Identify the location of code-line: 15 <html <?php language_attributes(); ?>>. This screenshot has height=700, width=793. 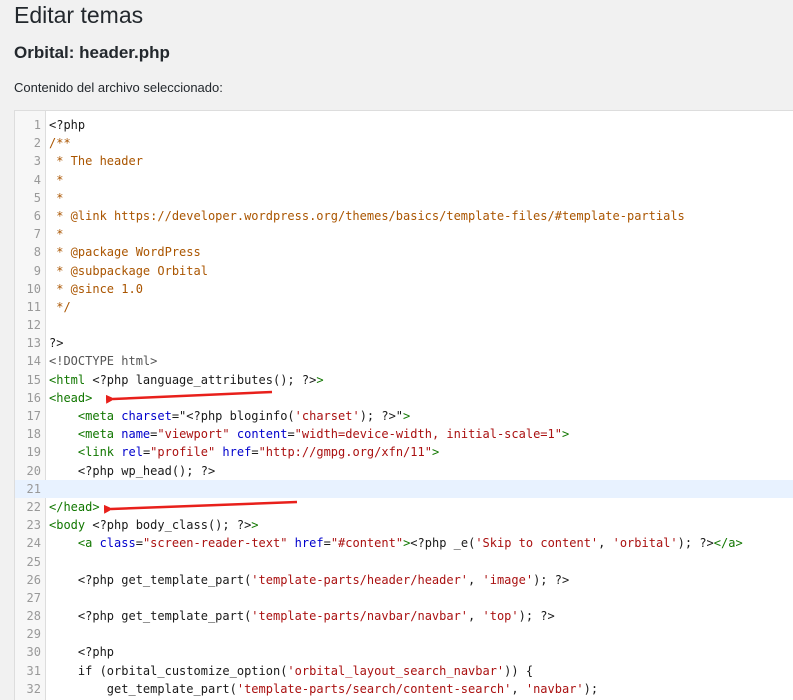
(404, 380).